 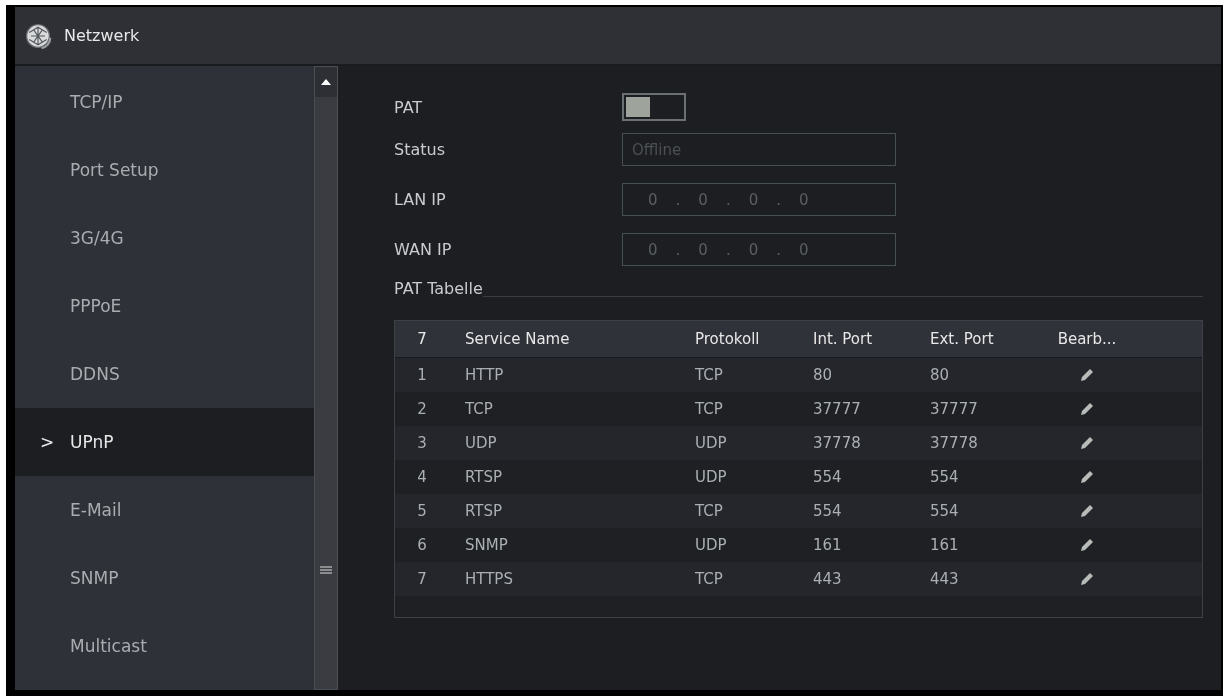 What do you see at coordinates (517, 339) in the screenshot?
I see `column-header: Service Name` at bounding box center [517, 339].